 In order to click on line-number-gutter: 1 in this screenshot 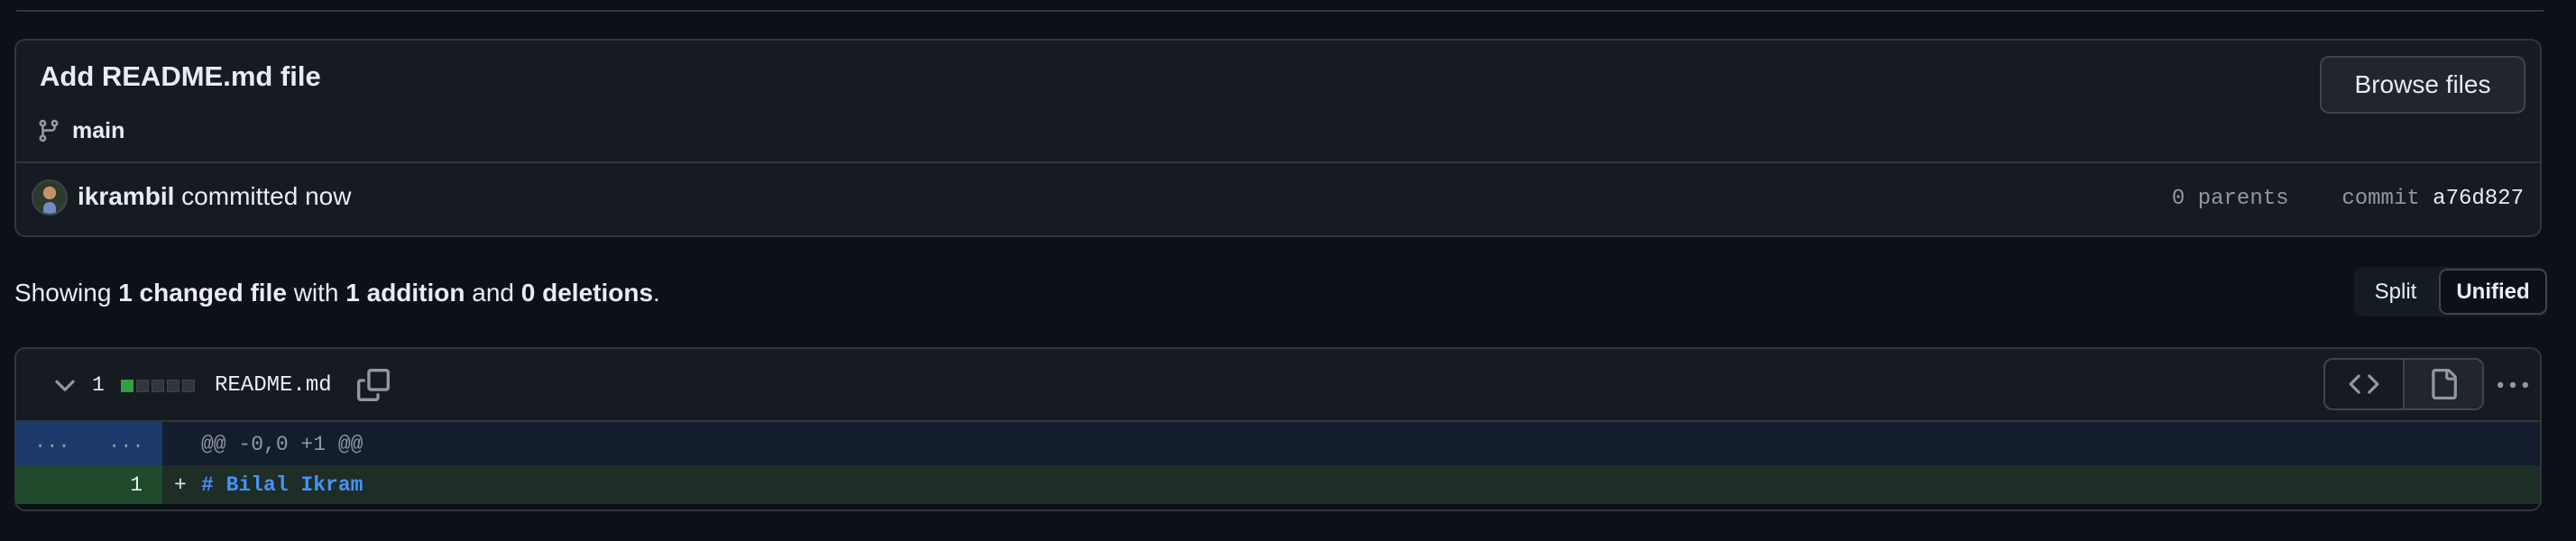, I will do `click(89, 484)`.